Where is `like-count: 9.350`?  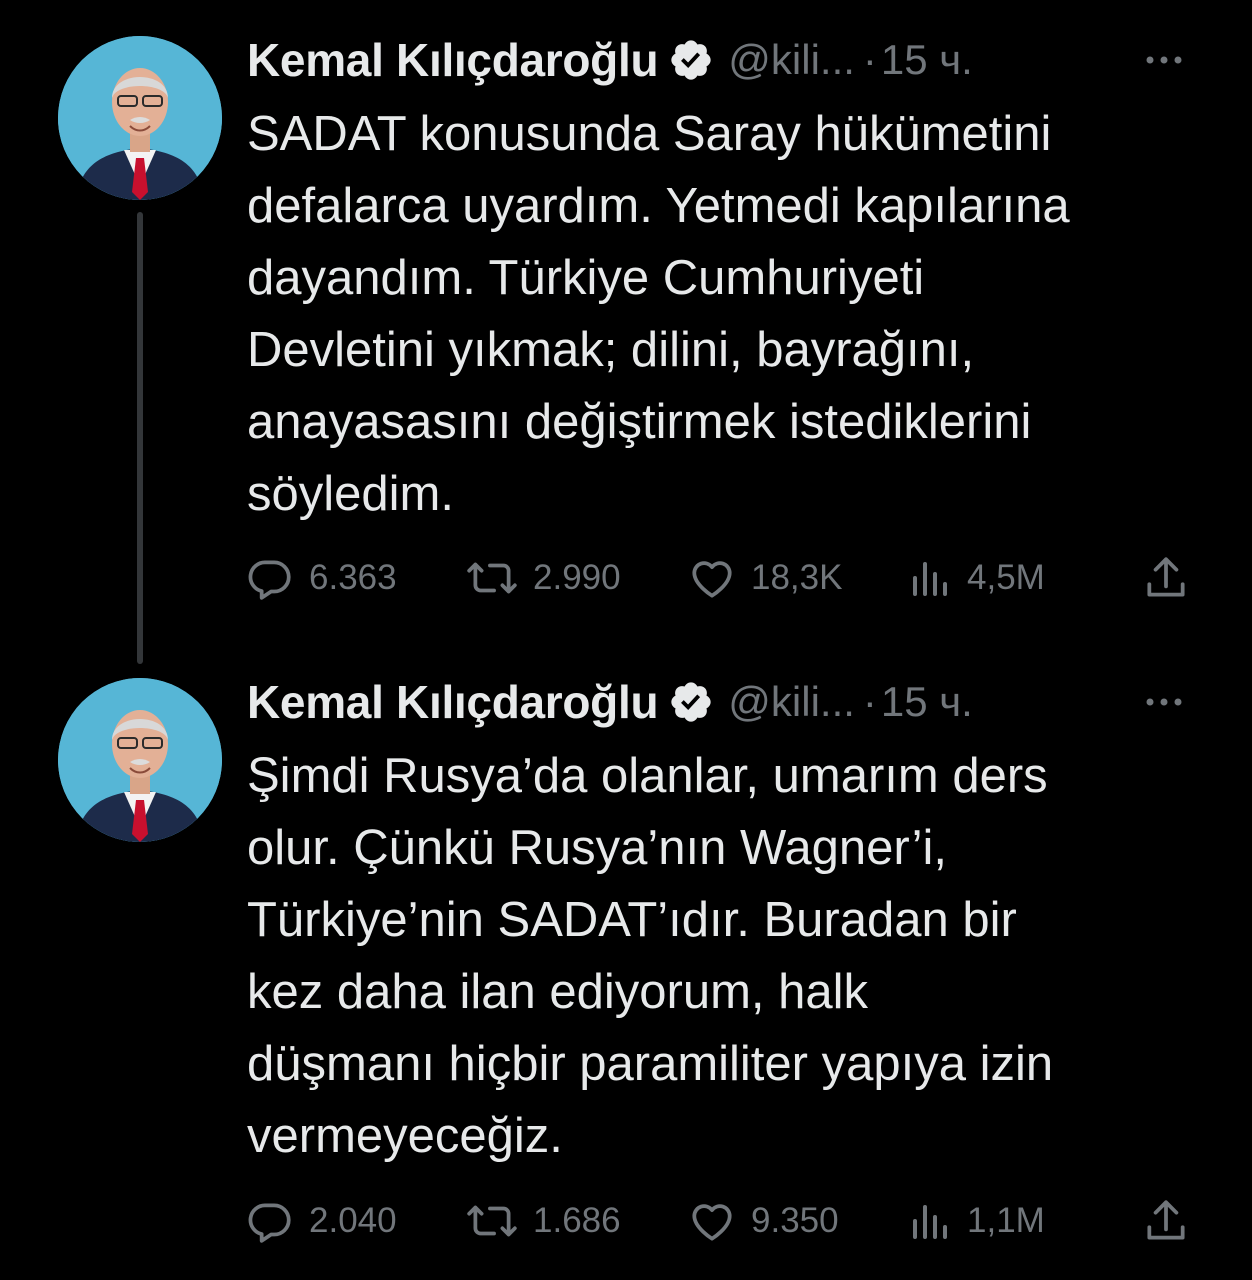
like-count: 9.350 is located at coordinates (795, 1220).